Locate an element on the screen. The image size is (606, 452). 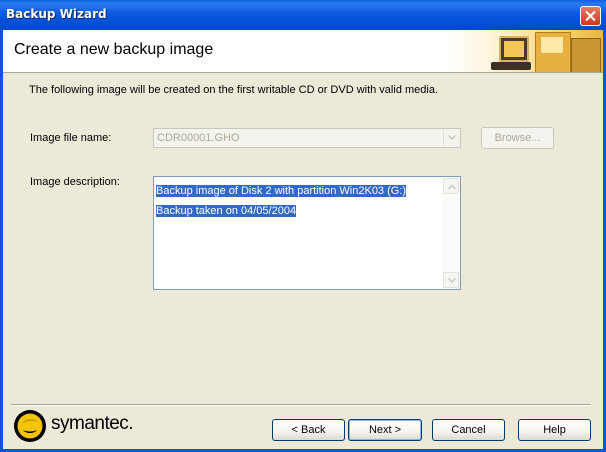
keyboard-icon is located at coordinates (511, 66).